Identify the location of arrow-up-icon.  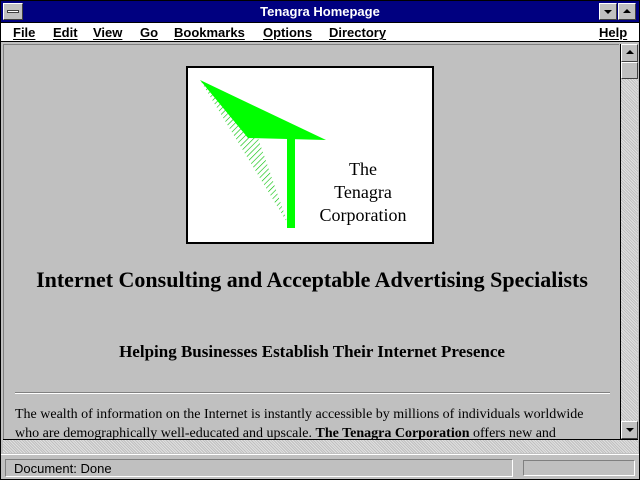
(630, 52).